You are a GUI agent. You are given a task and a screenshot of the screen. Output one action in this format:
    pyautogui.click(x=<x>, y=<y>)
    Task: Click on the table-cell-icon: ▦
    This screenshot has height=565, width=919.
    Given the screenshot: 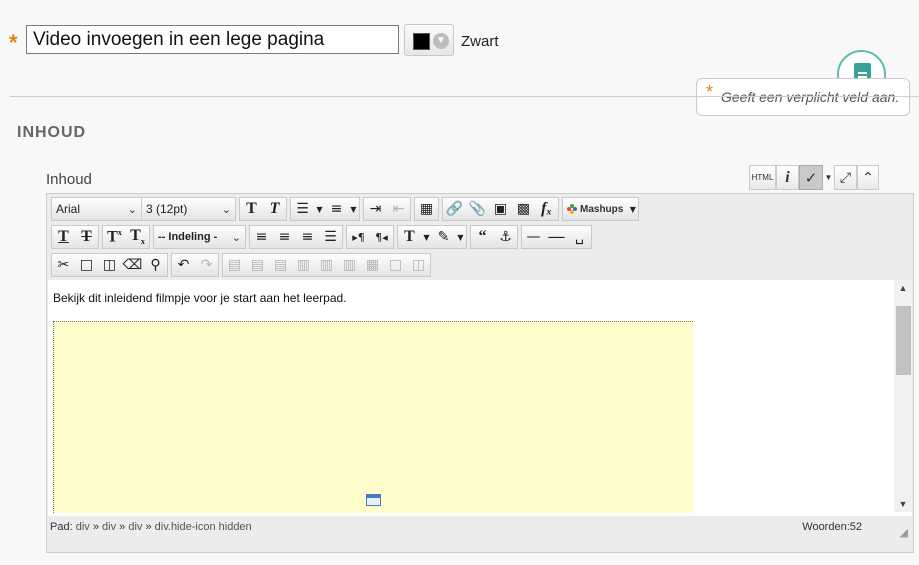 What is the action you would take?
    pyautogui.click(x=372, y=265)
    